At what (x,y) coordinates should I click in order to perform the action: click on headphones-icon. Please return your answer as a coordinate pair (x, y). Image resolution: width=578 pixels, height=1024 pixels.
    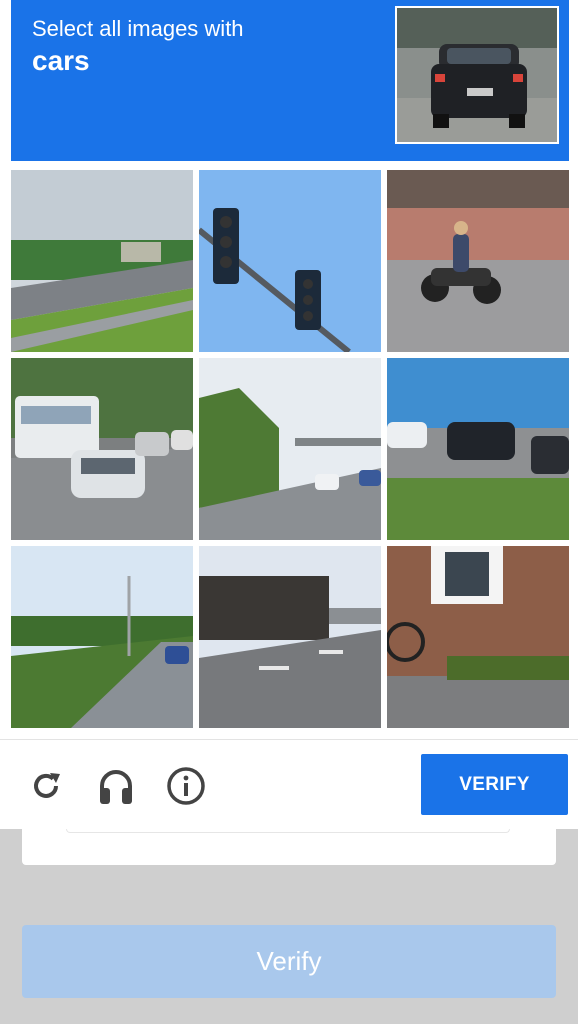
    Looking at the image, I should click on (116, 786).